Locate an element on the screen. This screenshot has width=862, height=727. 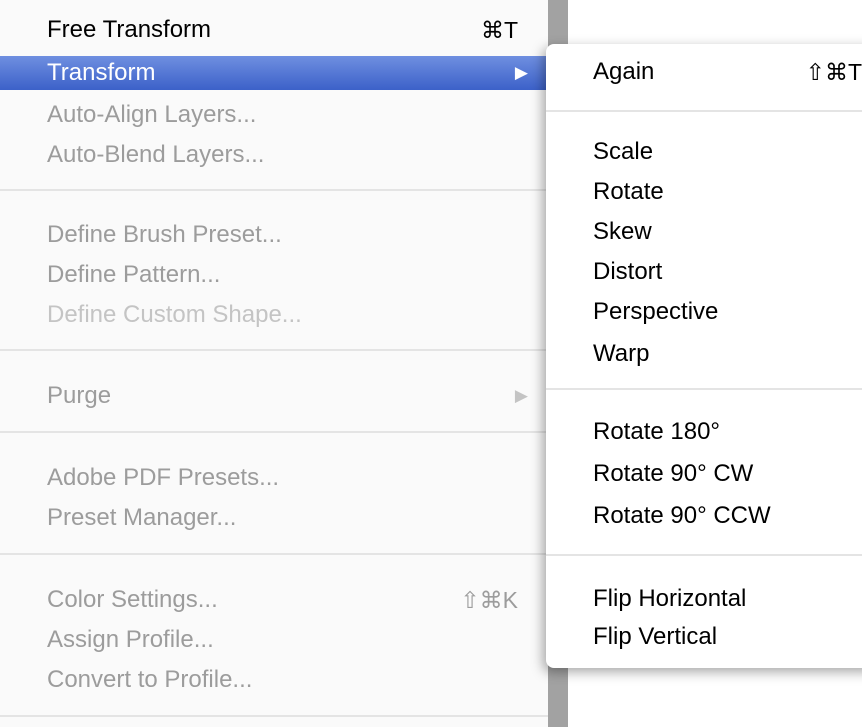
submenu-item-again: Again ⇧⌘T is located at coordinates (704, 72).